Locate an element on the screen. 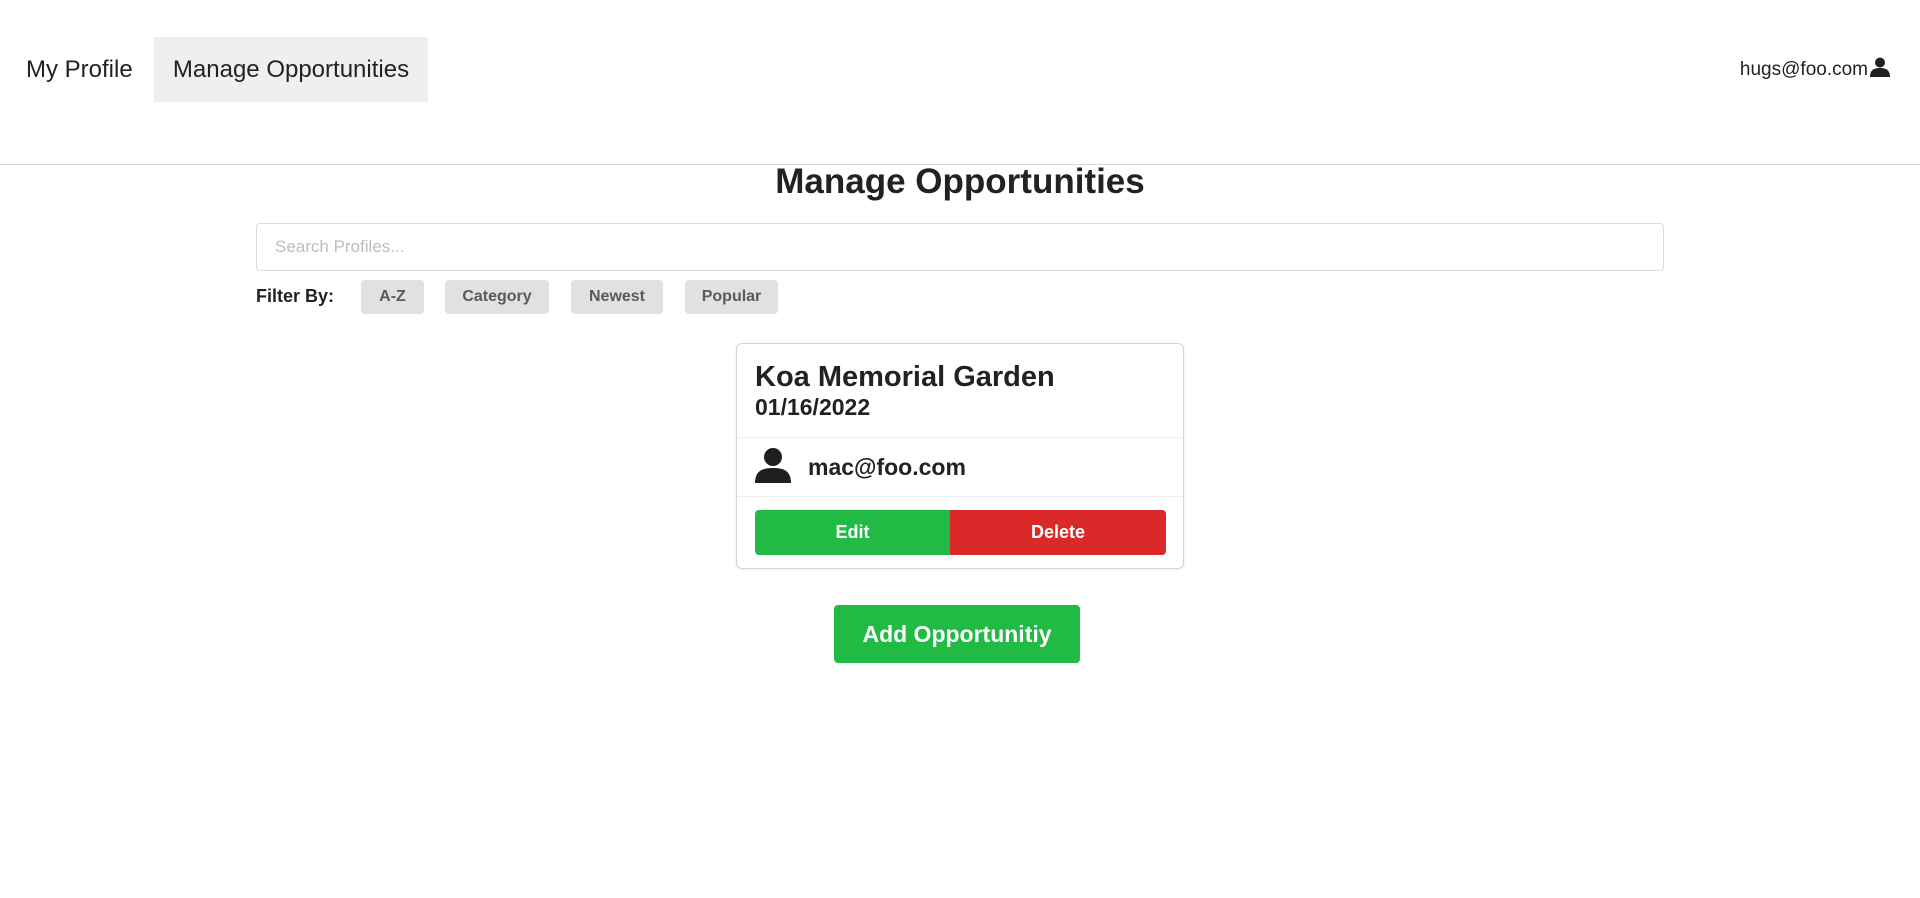 The image size is (1920, 898). edit-button: Edit is located at coordinates (852, 532).